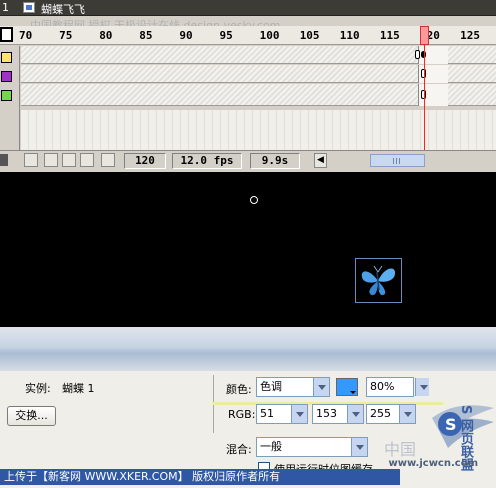 The image size is (496, 488). Describe the element at coordinates (106, 35) in the screenshot. I see `ruler-frame-label: 80` at that location.